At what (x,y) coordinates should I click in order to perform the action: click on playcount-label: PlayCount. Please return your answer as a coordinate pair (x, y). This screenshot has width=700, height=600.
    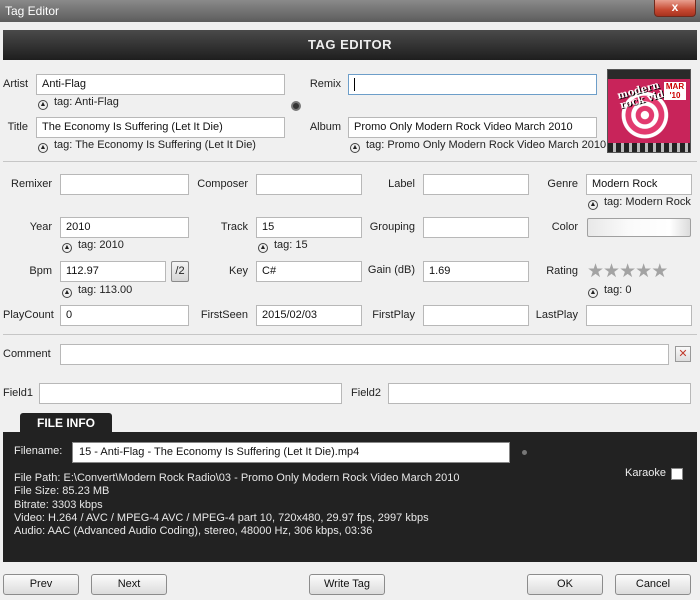
    Looking at the image, I should click on (28, 315).